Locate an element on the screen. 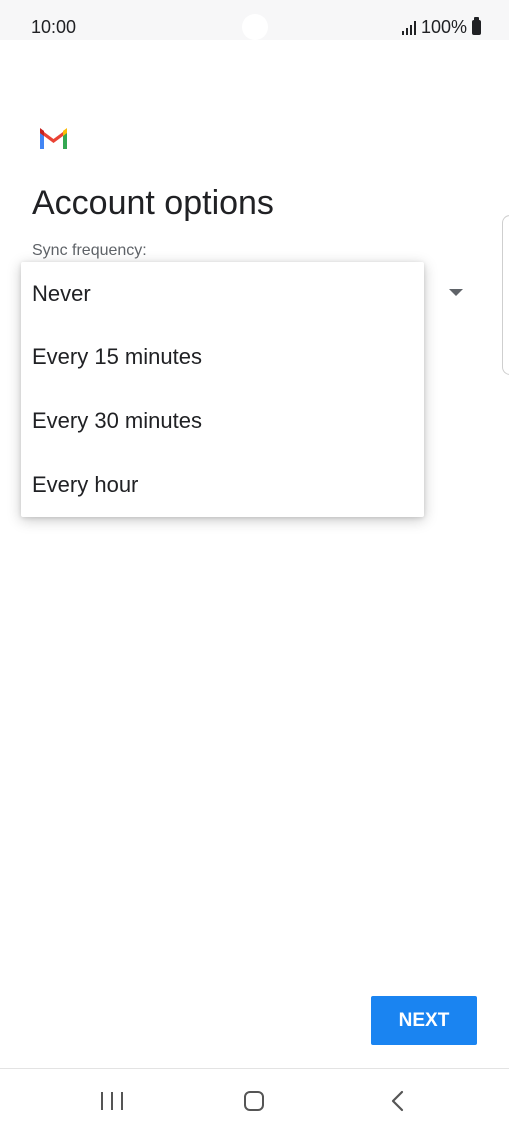  page-title: Account options is located at coordinates (153, 203).